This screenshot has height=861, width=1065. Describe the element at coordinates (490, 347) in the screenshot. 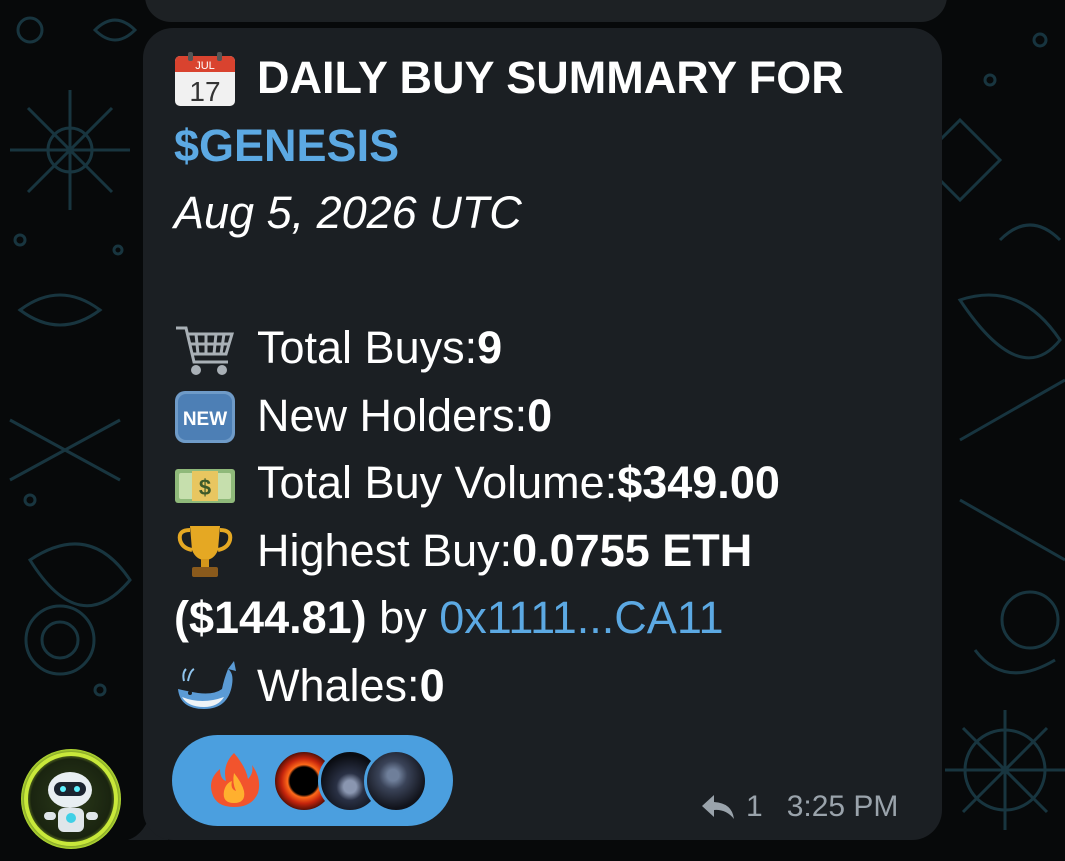

I see `total-buys-value: 9` at that location.